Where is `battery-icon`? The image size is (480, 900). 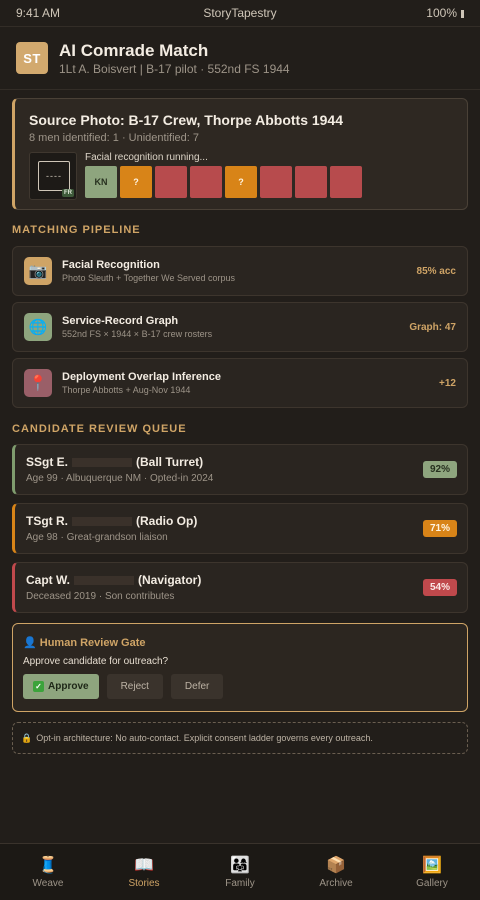
battery-icon is located at coordinates (462, 14).